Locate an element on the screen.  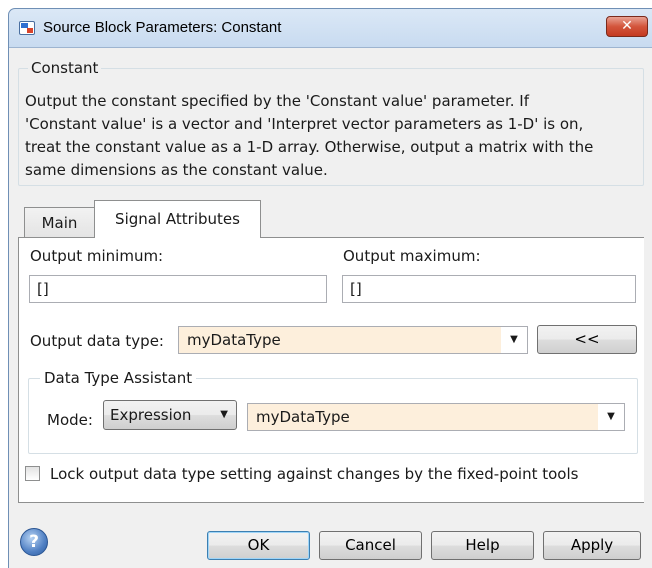
output-maximum-label: Output maximum: is located at coordinates (412, 256).